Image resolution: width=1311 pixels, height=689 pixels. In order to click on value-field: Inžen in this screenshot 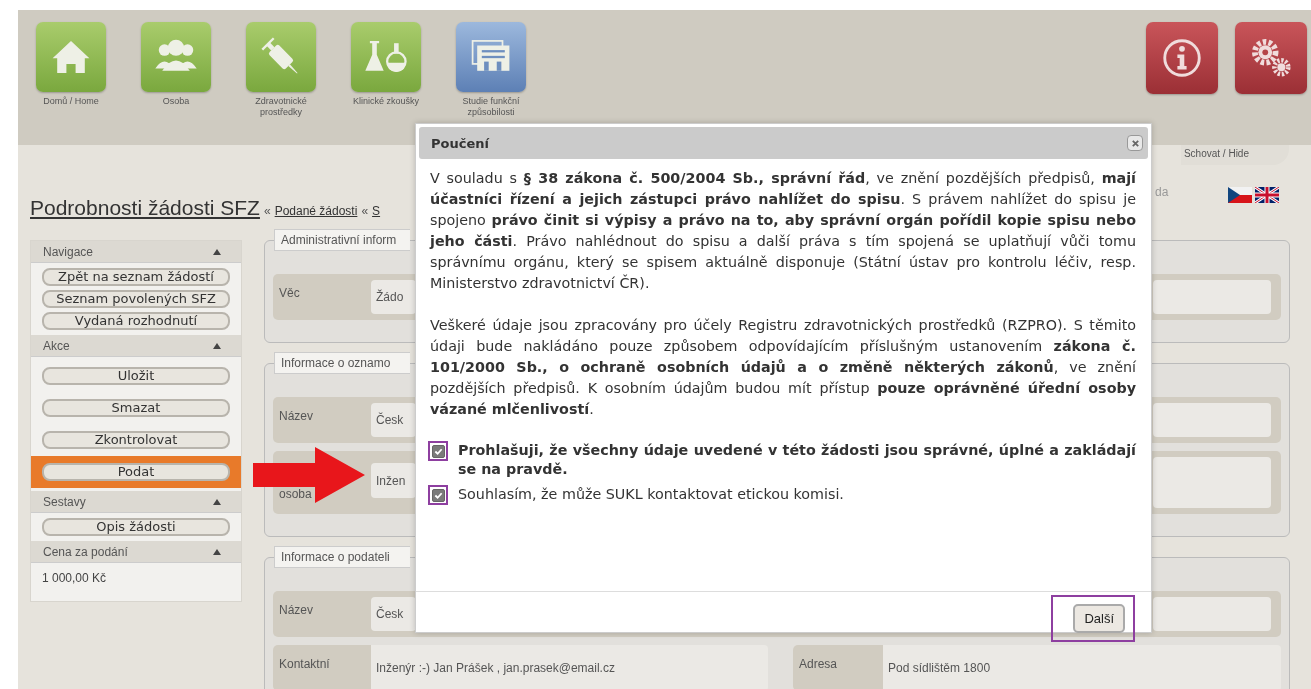, I will do `click(393, 480)`.